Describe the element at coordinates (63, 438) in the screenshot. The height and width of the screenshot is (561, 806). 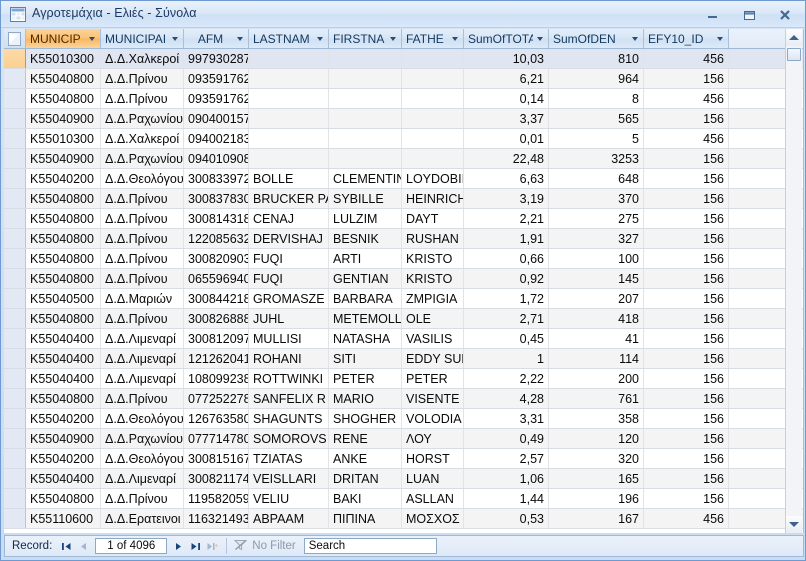
I see `cell-municip: K55040900` at that location.